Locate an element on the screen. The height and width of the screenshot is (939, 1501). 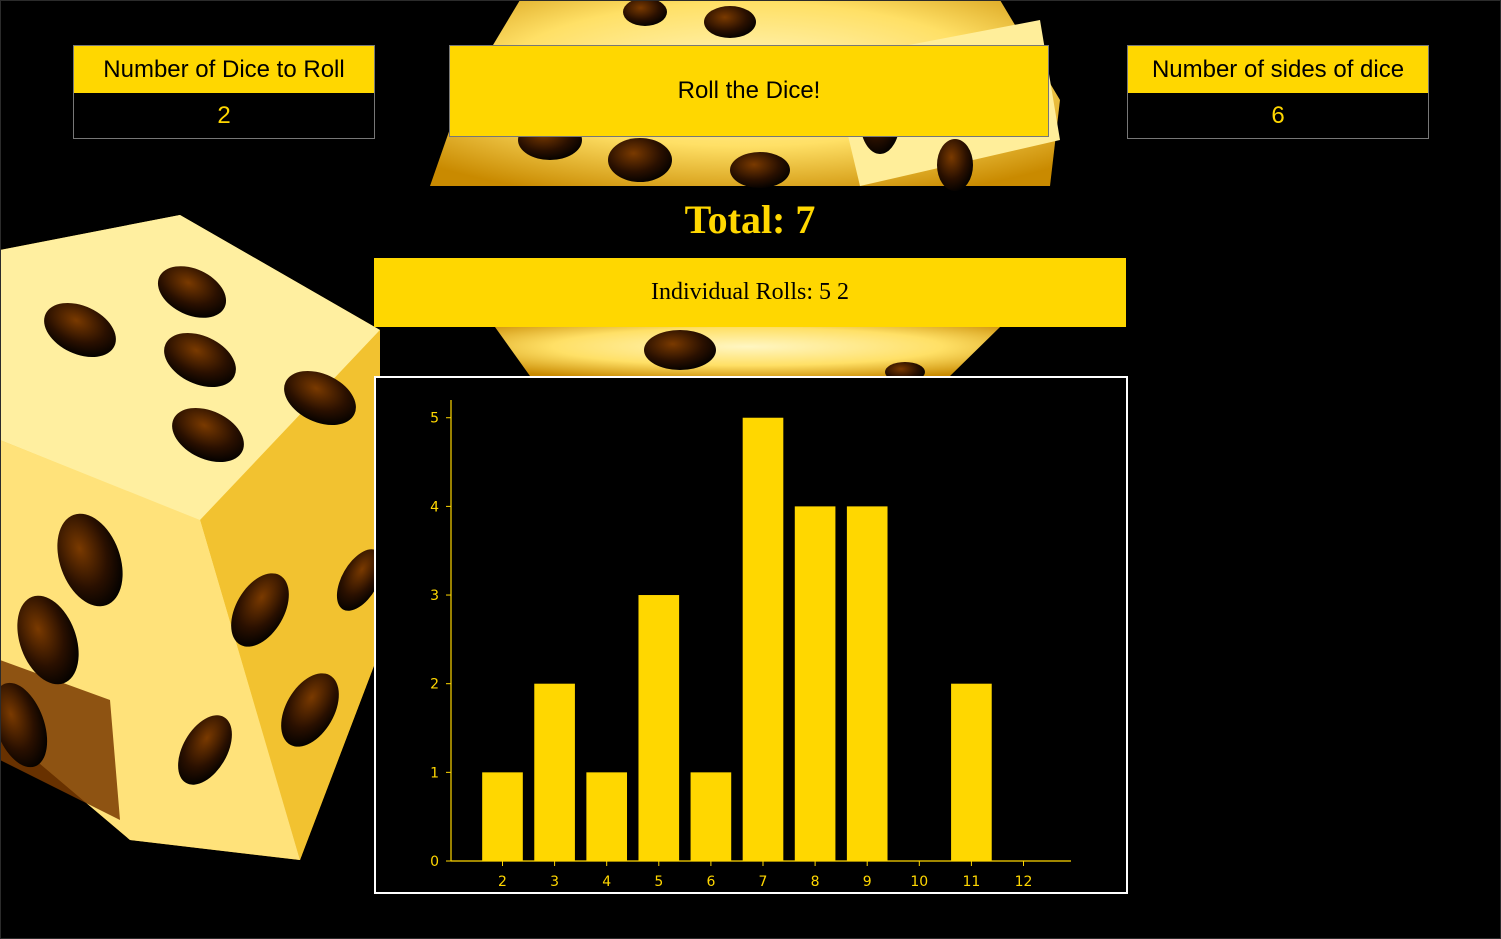
y-tick-label: 0 is located at coordinates (434, 862).